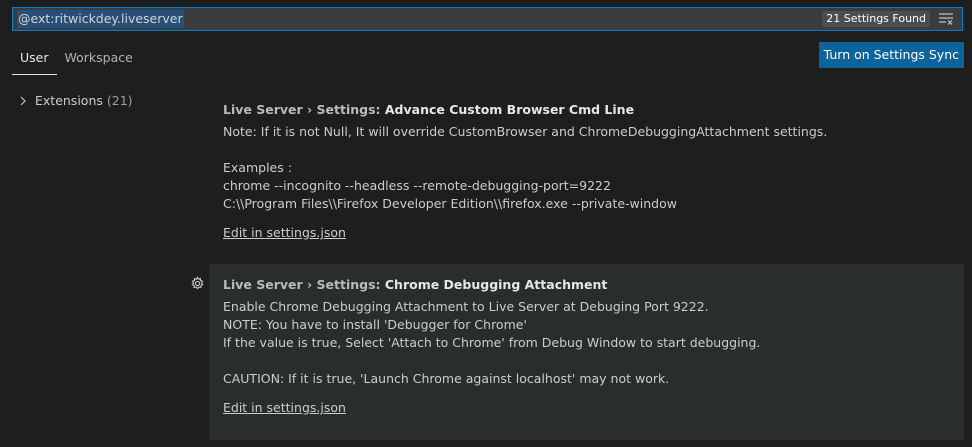 This screenshot has width=972, height=447. What do you see at coordinates (100, 19) in the screenshot?
I see `search-query-text: @ext:ritwickdey.liveserver` at bounding box center [100, 19].